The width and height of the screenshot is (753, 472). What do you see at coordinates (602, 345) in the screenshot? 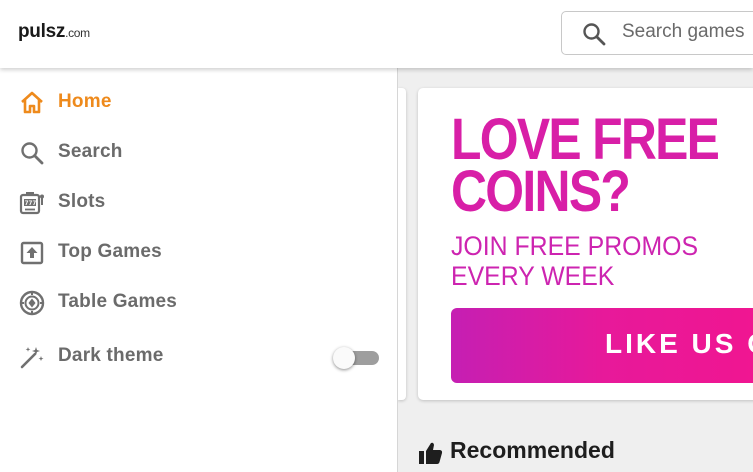
I see `like-us-button: LIKE US O` at bounding box center [602, 345].